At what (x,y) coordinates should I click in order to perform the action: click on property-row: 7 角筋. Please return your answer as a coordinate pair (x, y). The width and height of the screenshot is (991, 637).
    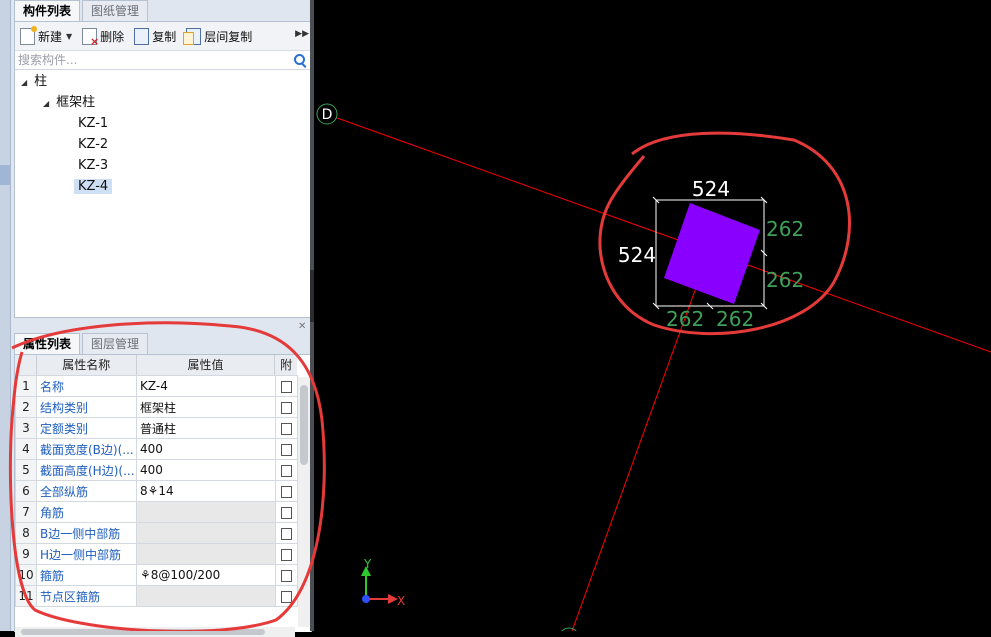
    Looking at the image, I should click on (156, 512).